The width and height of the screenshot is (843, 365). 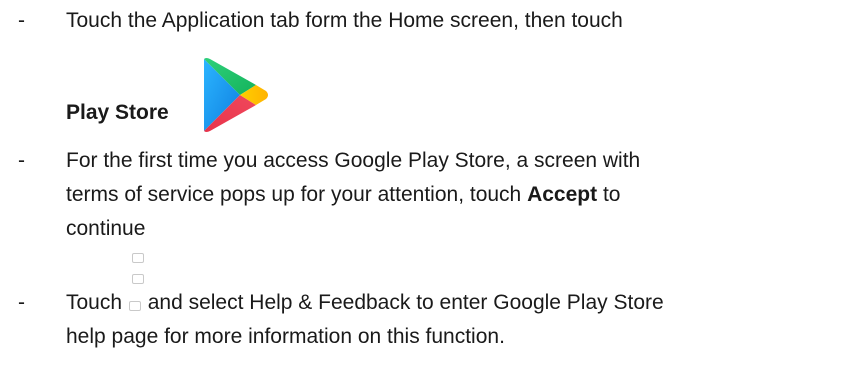 What do you see at coordinates (609, 194) in the screenshot?
I see `item2-line2-post: to` at bounding box center [609, 194].